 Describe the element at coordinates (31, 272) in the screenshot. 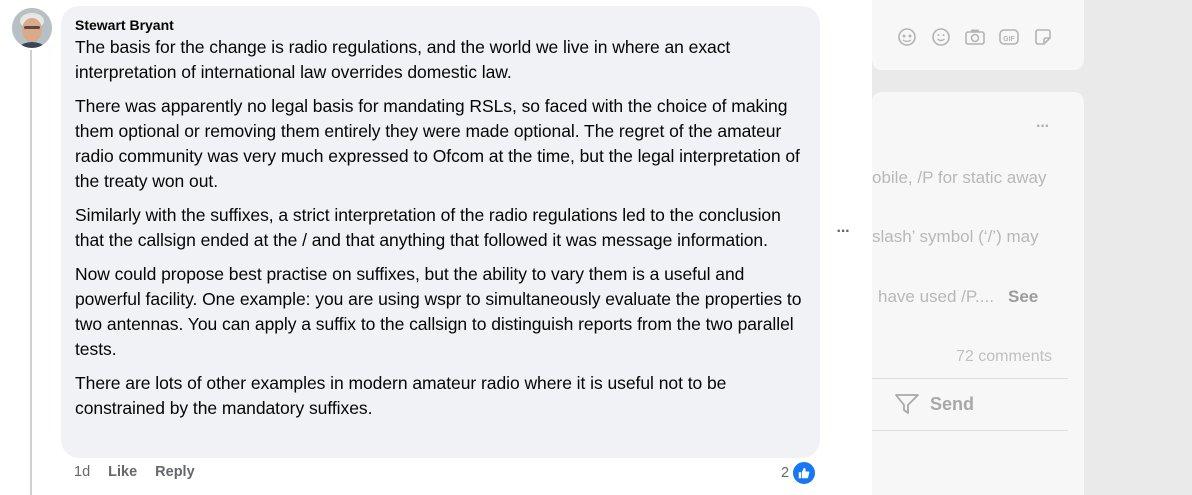

I see `thread-line` at that location.